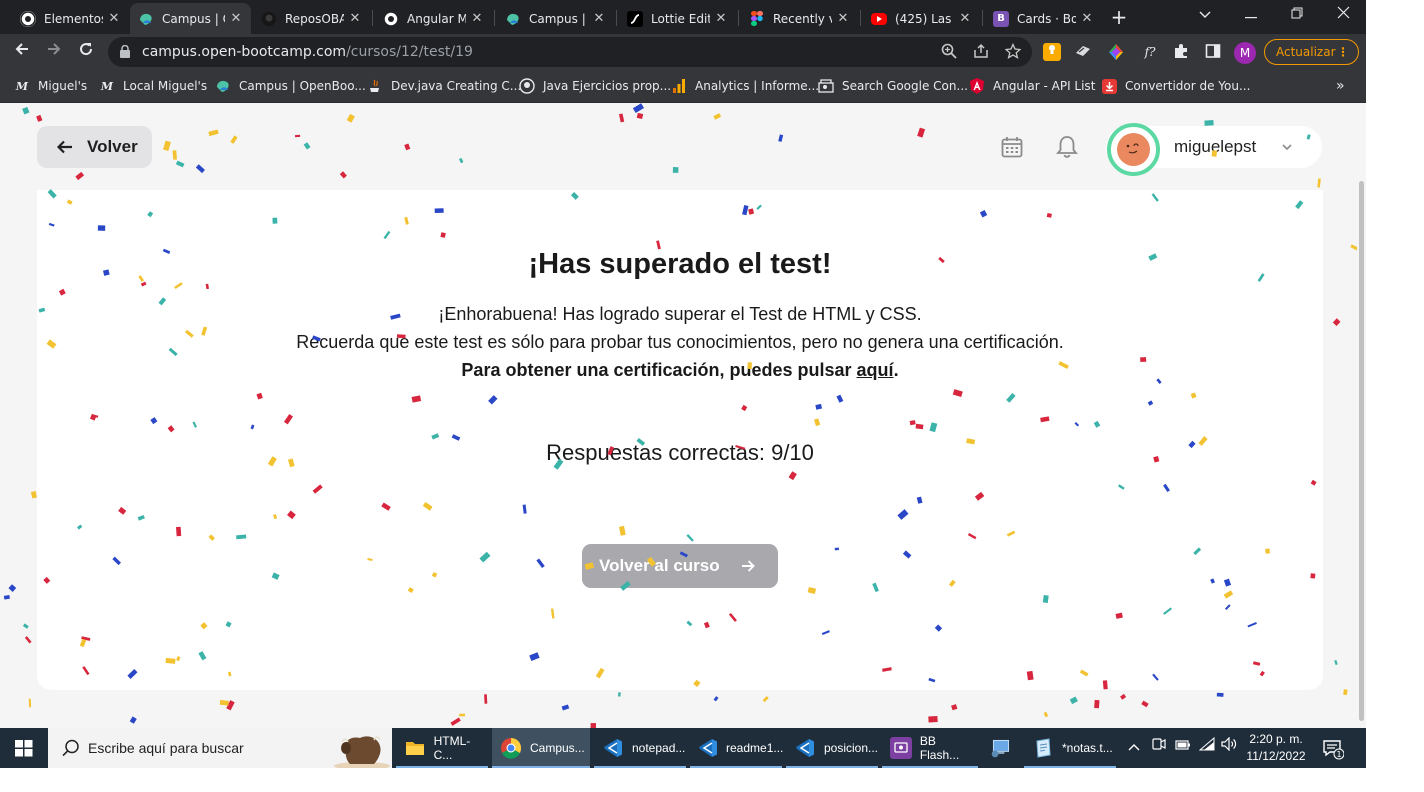 Image resolution: width=1424 pixels, height=792 pixels. I want to click on meet-now-icon, so click(1159, 748).